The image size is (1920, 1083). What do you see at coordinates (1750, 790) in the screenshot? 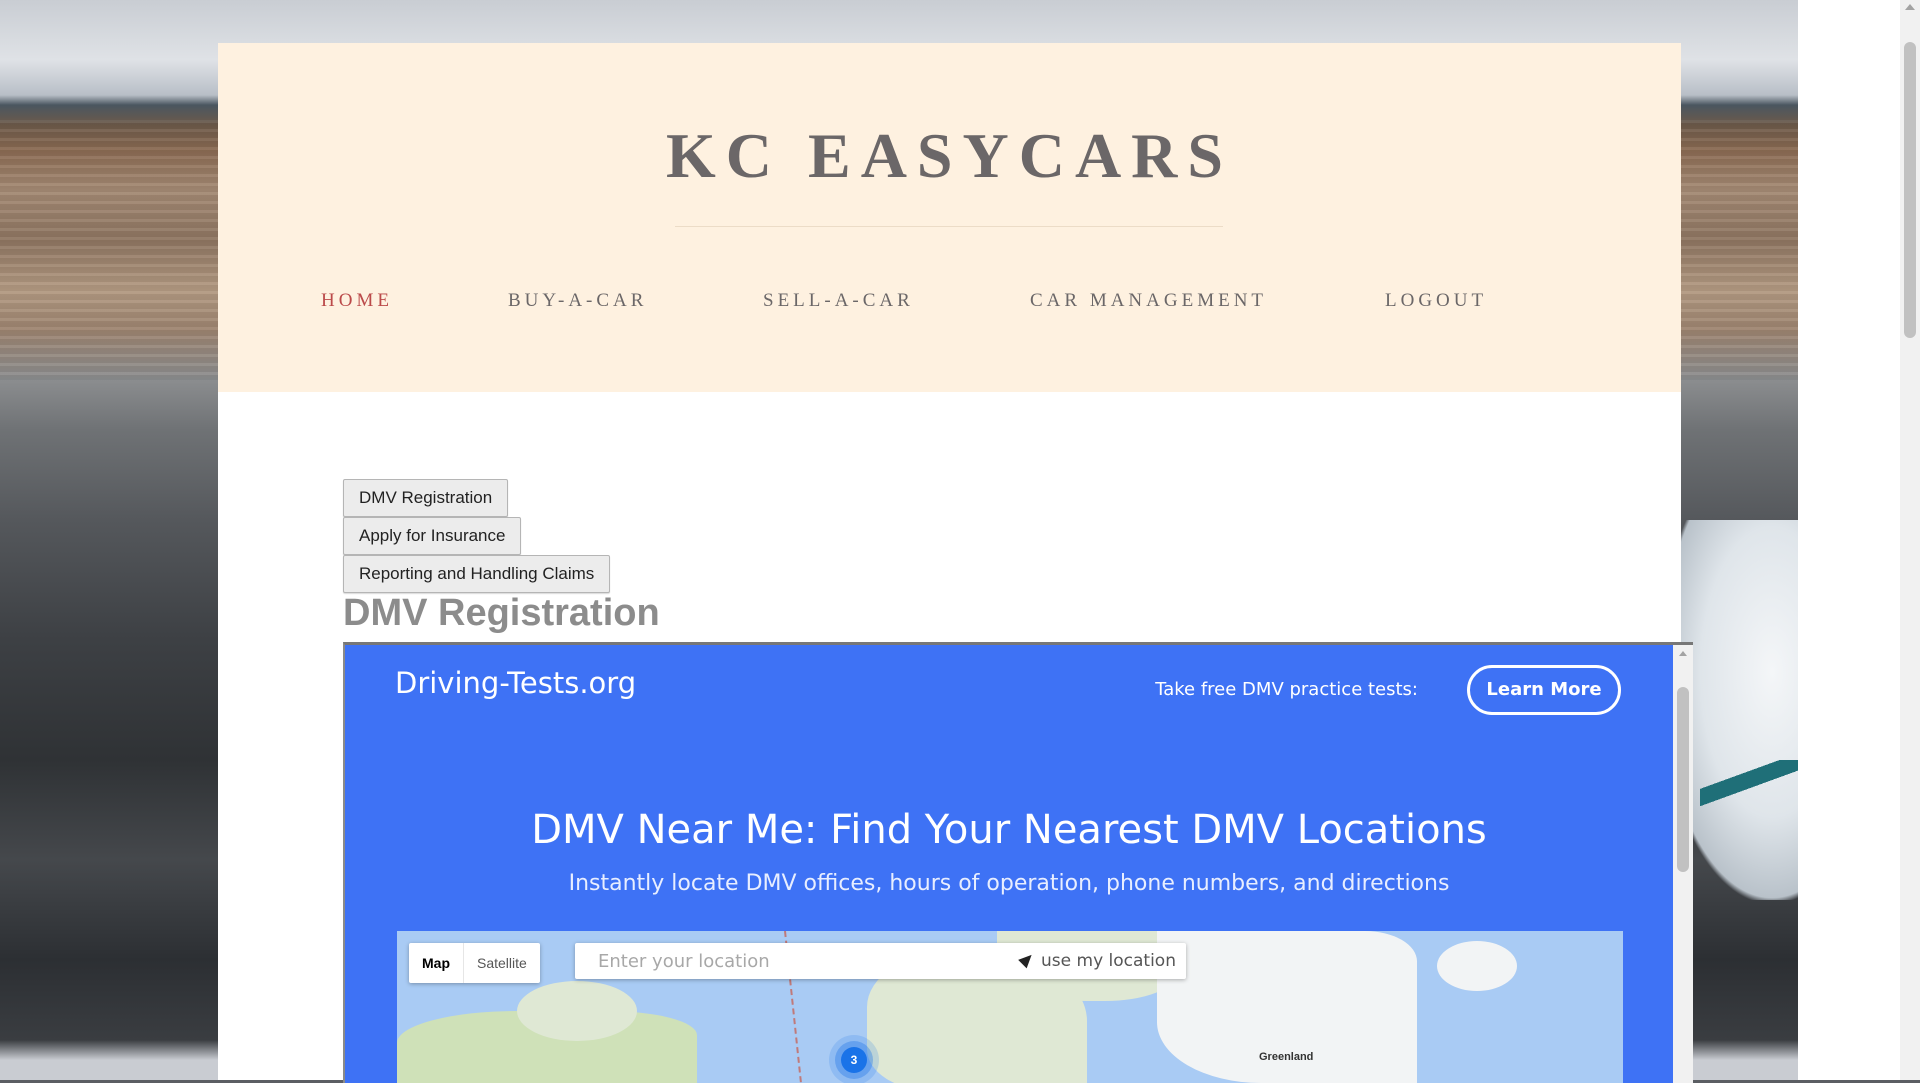
I see `background-car-stripe` at bounding box center [1750, 790].